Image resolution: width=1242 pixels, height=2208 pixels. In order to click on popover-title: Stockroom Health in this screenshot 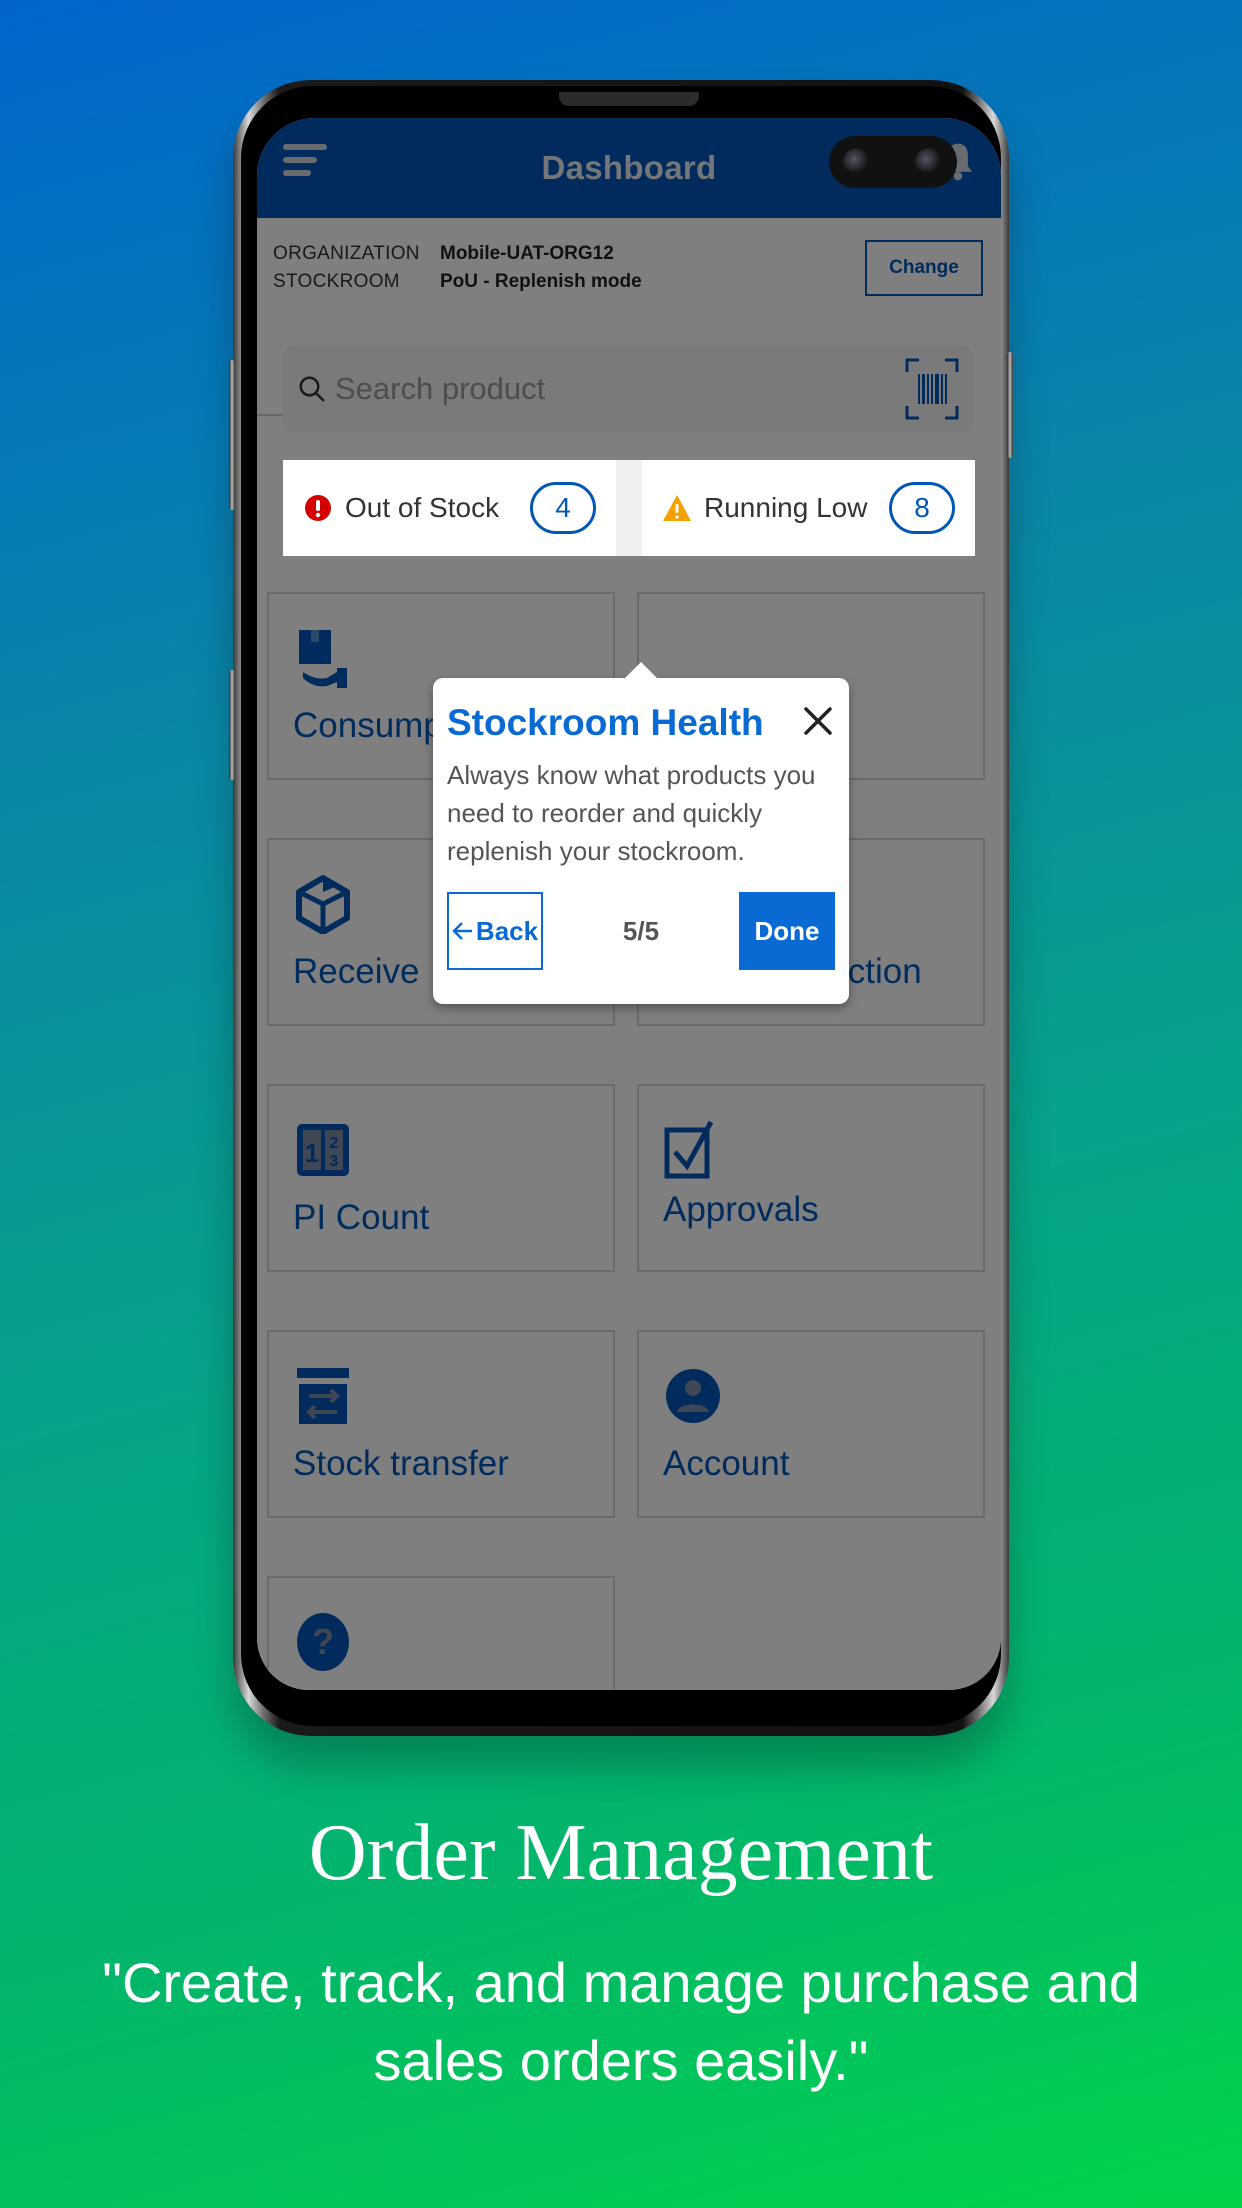, I will do `click(605, 722)`.